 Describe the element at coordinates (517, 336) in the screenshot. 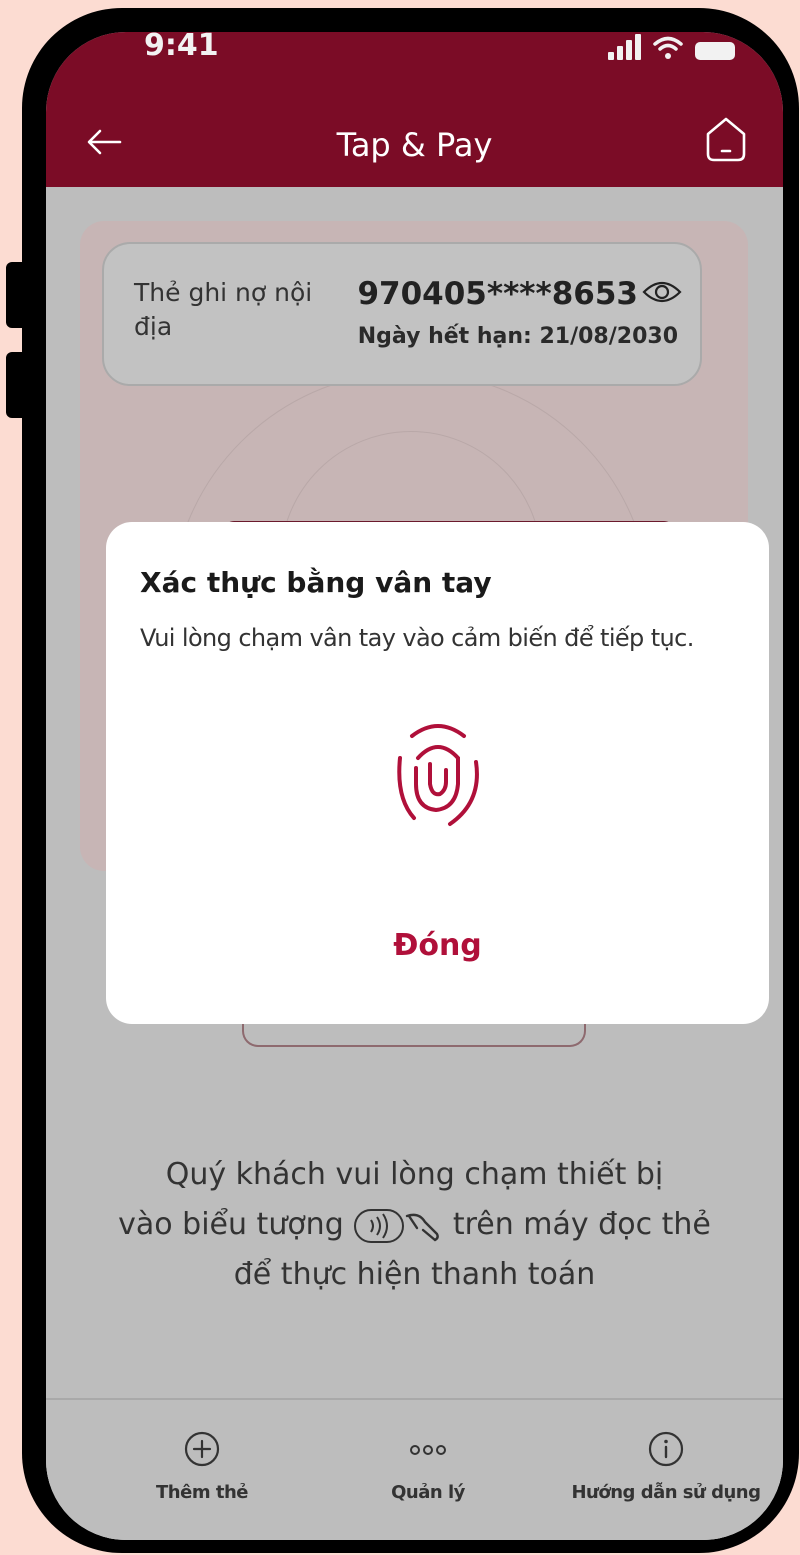

I see `card-expiry: Ngày hết hạn: 21/08/2030` at that location.